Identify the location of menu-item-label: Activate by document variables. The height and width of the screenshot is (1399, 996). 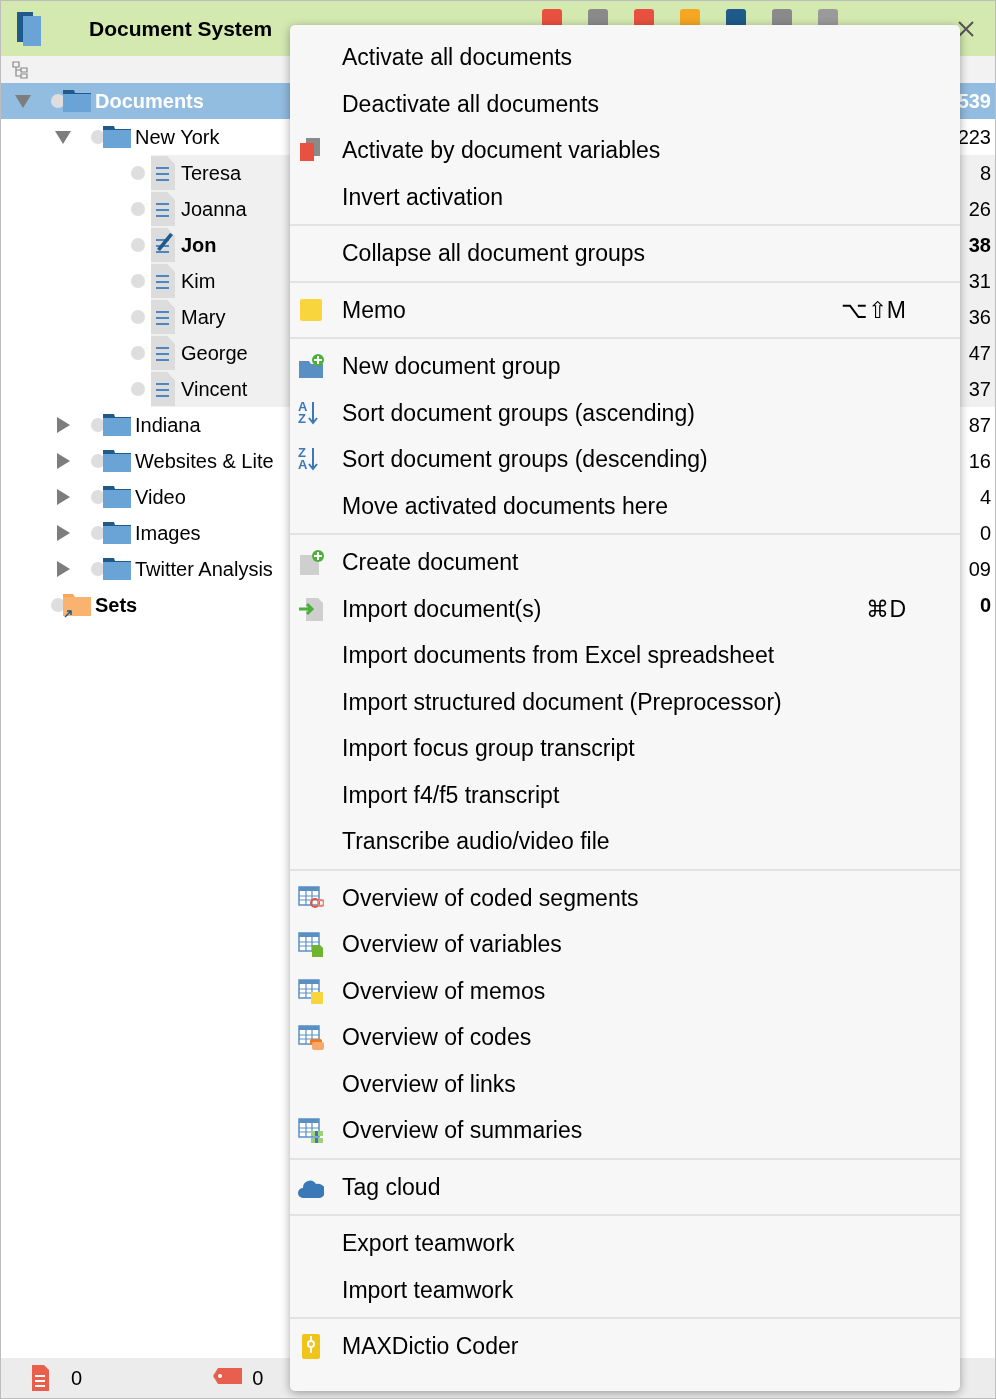
(502, 150).